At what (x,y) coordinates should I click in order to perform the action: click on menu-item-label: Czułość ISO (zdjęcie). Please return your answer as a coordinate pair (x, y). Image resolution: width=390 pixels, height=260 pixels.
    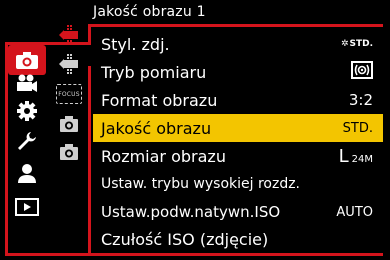
    Looking at the image, I should click on (185, 239).